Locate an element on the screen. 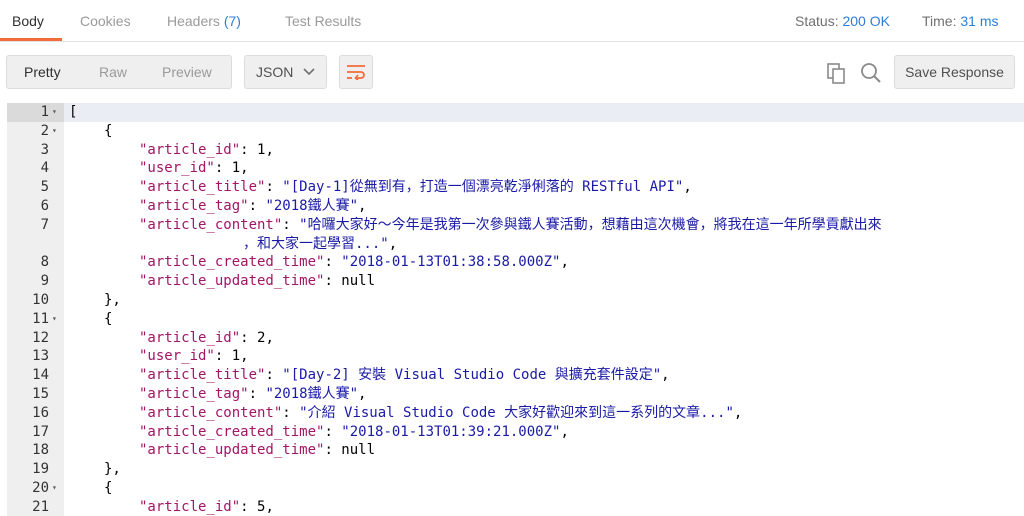 The height and width of the screenshot is (516, 1024). copy-icon is located at coordinates (836, 73).